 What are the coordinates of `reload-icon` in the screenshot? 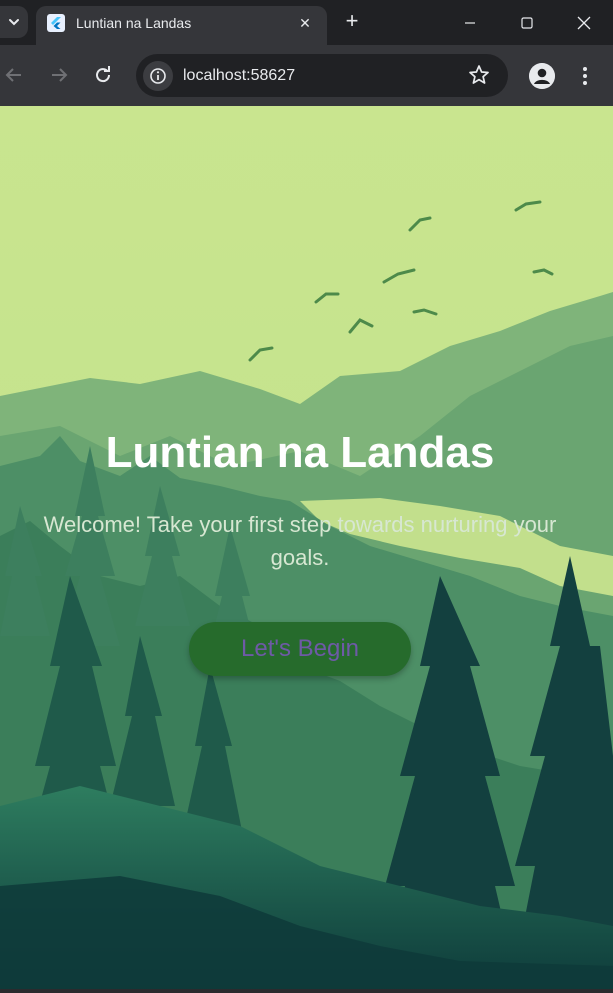 It's located at (103, 74).